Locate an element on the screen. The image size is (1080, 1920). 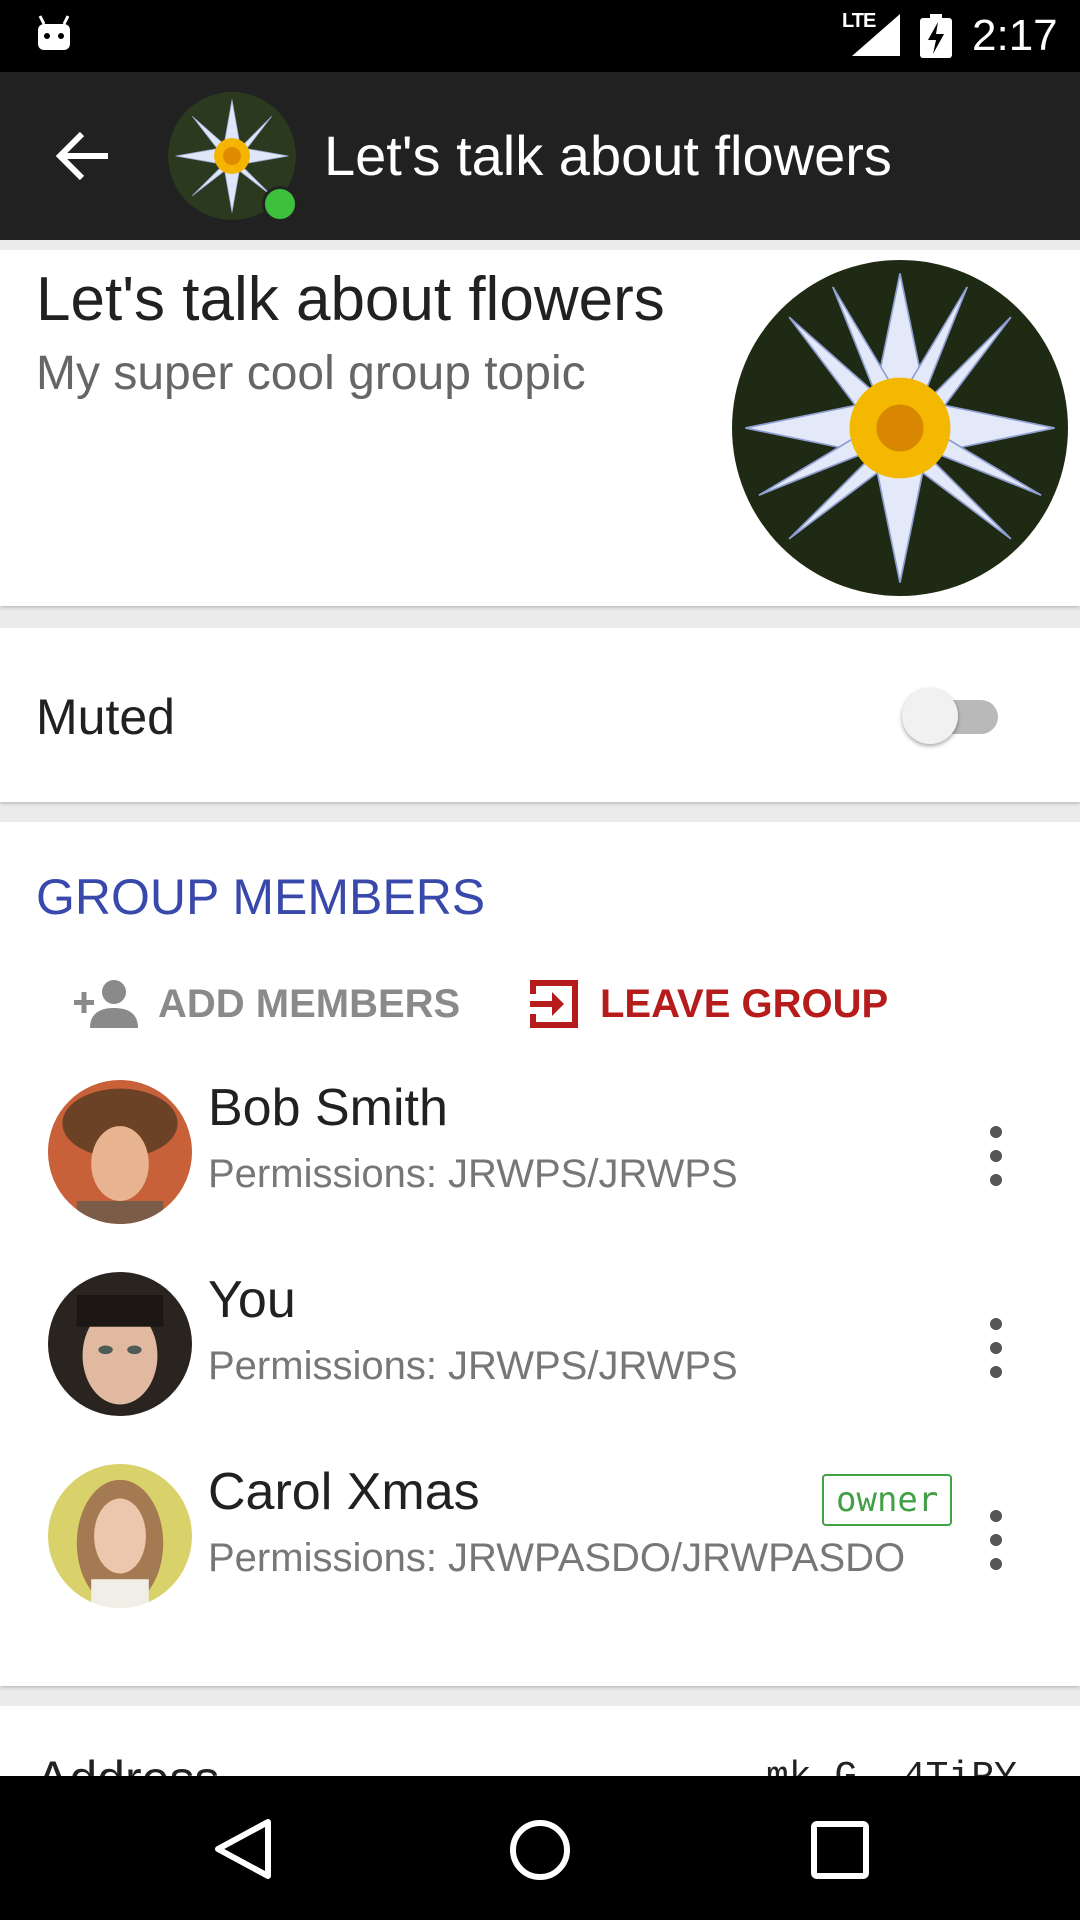
online-status-indicator is located at coordinates (280, 204).